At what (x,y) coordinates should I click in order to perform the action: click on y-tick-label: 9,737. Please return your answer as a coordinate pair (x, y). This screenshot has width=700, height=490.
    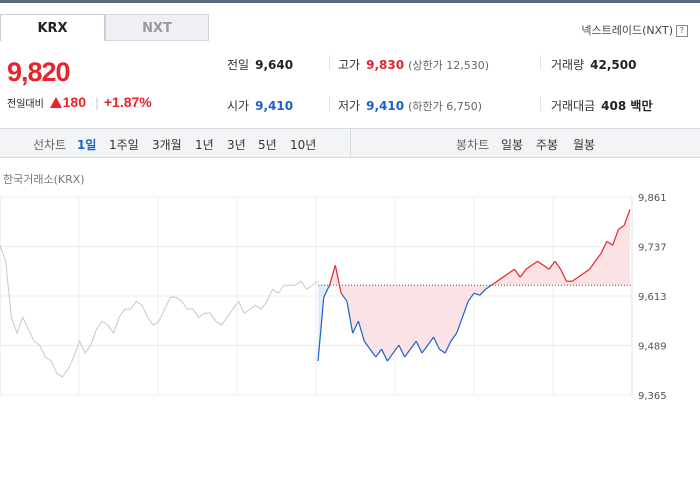
    Looking at the image, I should click on (652, 248).